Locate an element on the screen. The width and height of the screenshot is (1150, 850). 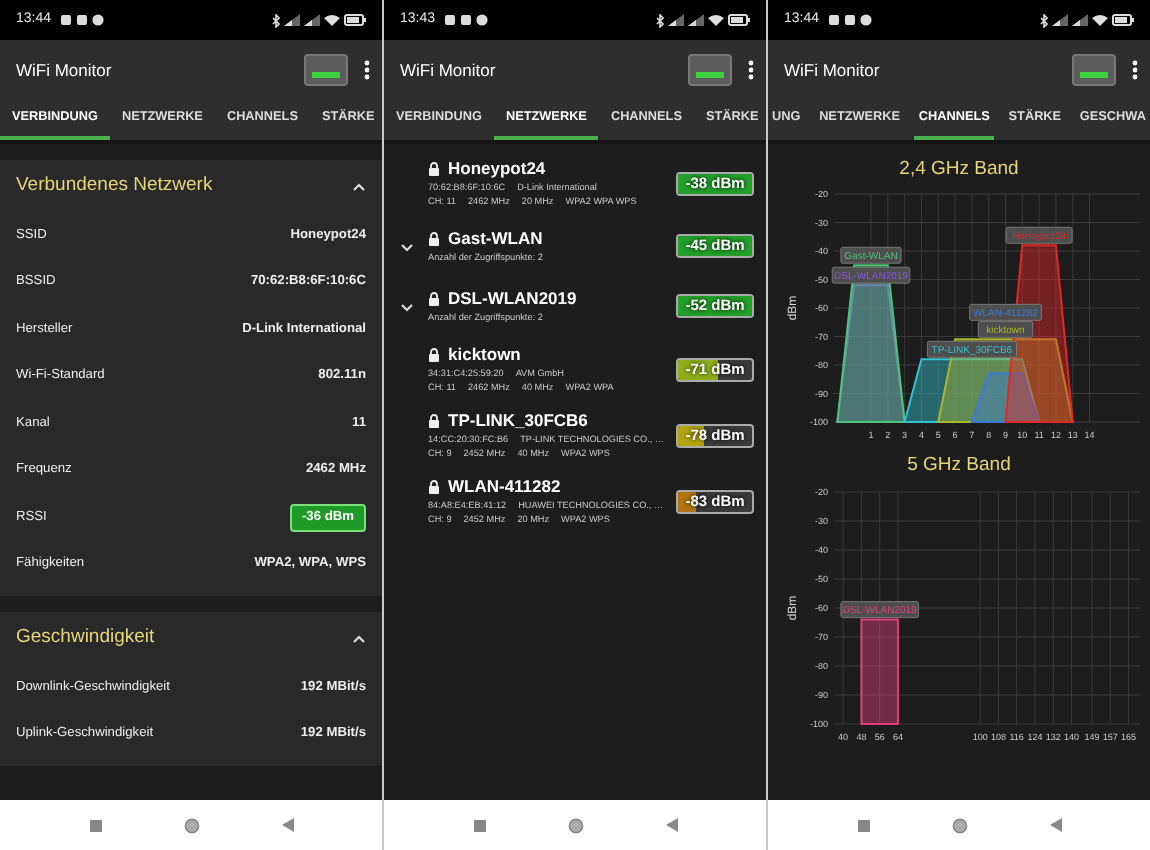
chart-title: 2,4 GHz Band is located at coordinates (959, 170).